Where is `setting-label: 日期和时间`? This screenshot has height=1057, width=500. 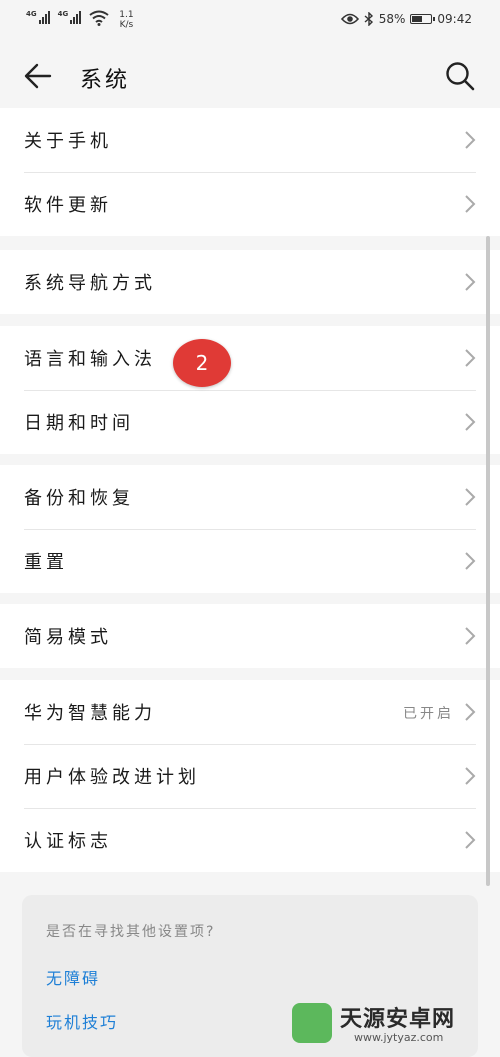
setting-label: 日期和时间 is located at coordinates (79, 423).